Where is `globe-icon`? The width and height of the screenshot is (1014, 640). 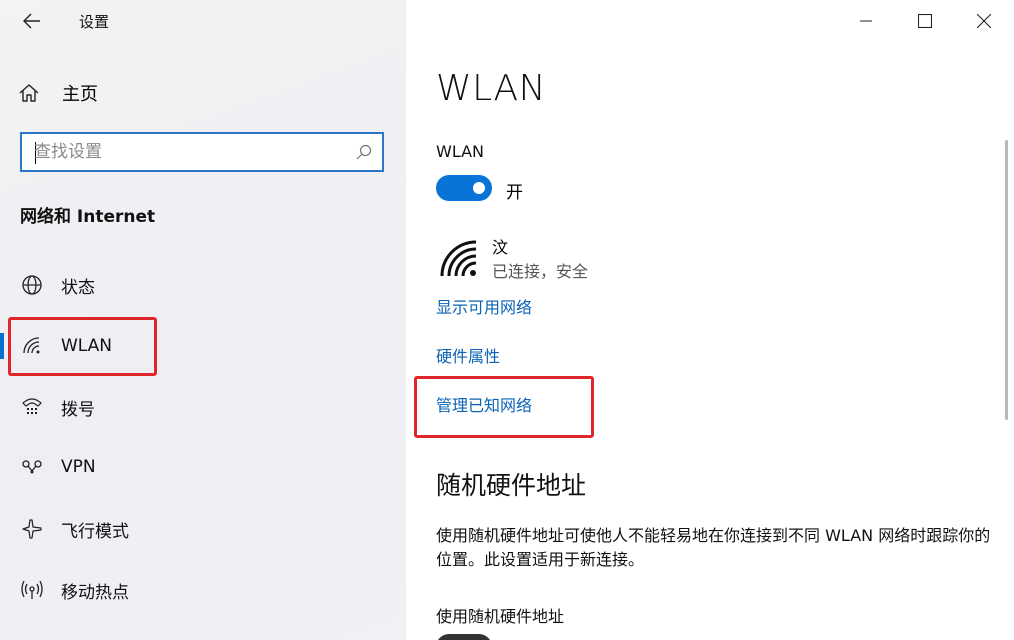 globe-icon is located at coordinates (32, 285).